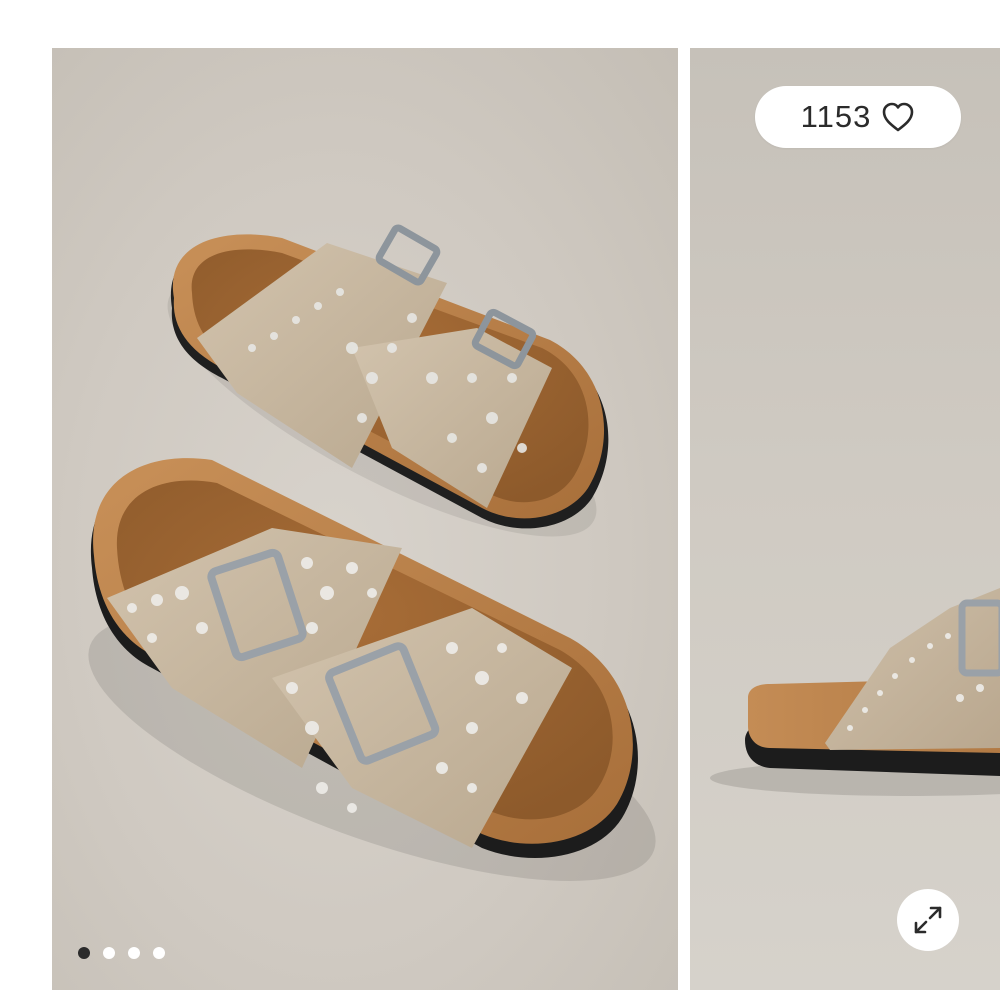  Describe the element at coordinates (121, 953) in the screenshot. I see `carousel-pagination` at that location.